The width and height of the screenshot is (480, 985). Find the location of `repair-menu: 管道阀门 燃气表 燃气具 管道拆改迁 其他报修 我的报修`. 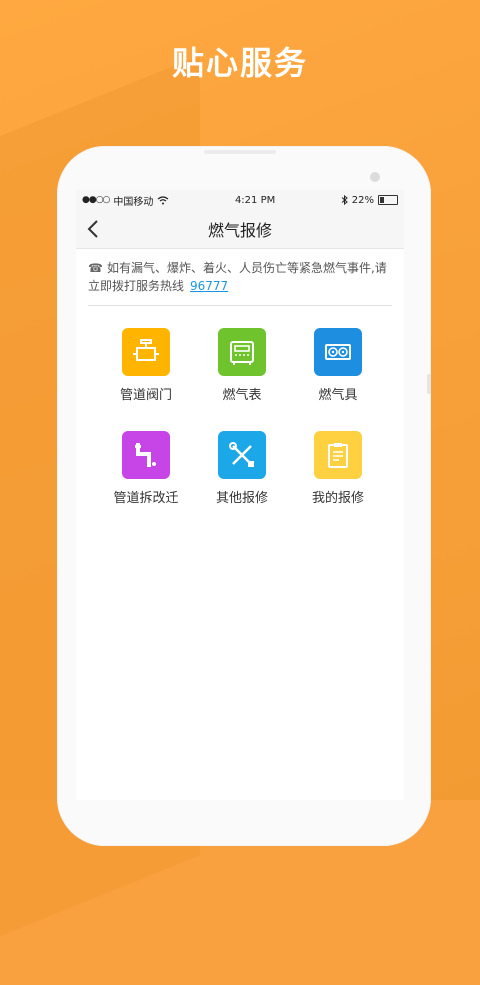

repair-menu: 管道阀门 燃气表 燃气具 管道拆改迁 其他报修 我的报修 is located at coordinates (240, 406).